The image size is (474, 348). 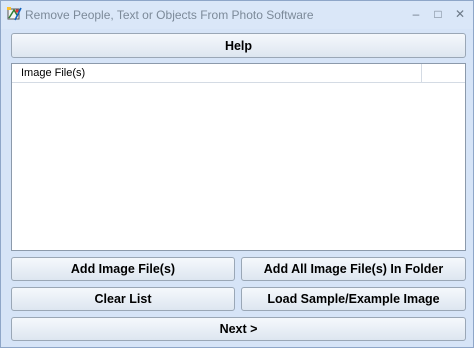 I want to click on minimize-button: –, so click(x=416, y=14).